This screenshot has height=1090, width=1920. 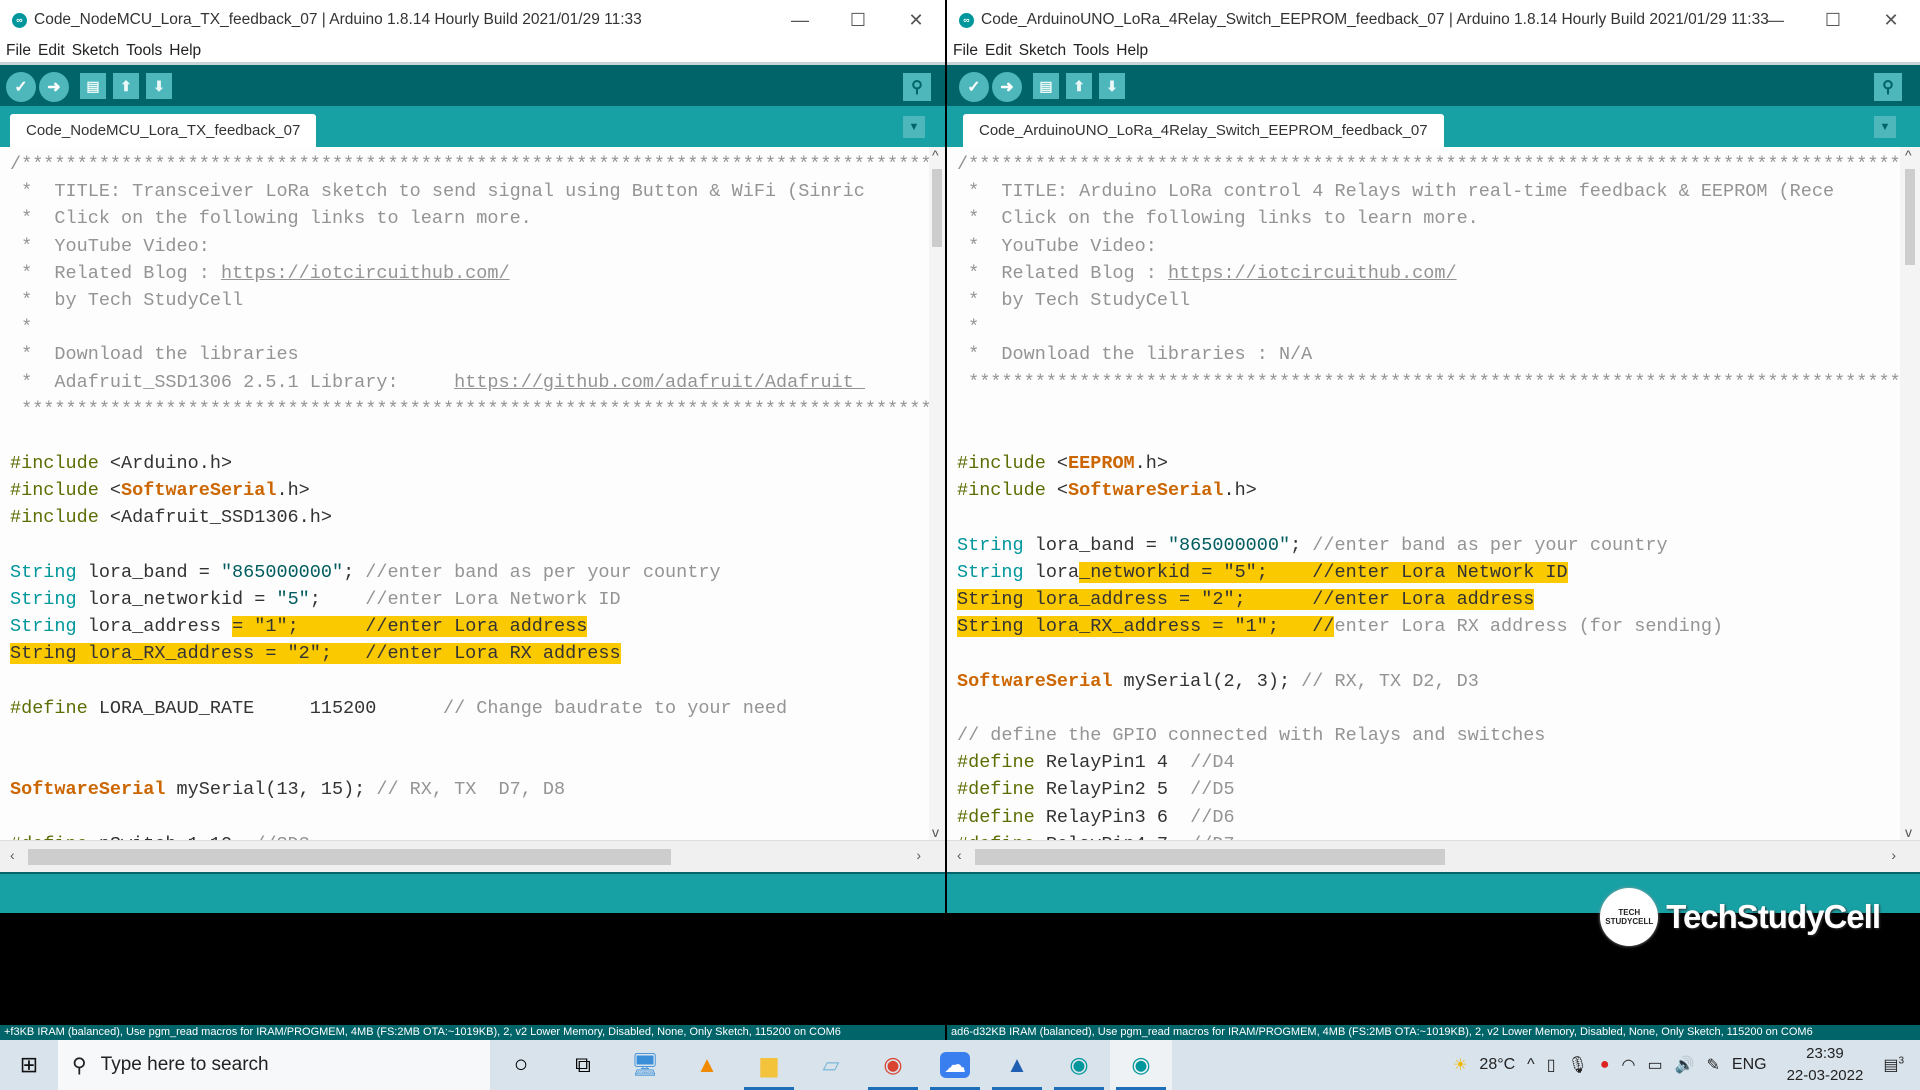 I want to click on code-token: //D5, so click(x=1212, y=790).